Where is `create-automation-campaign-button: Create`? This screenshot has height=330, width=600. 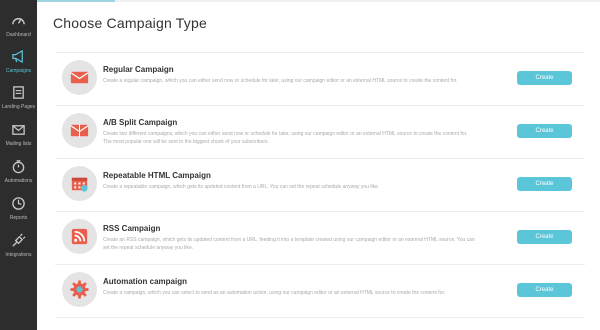 create-automation-campaign-button: Create is located at coordinates (544, 290).